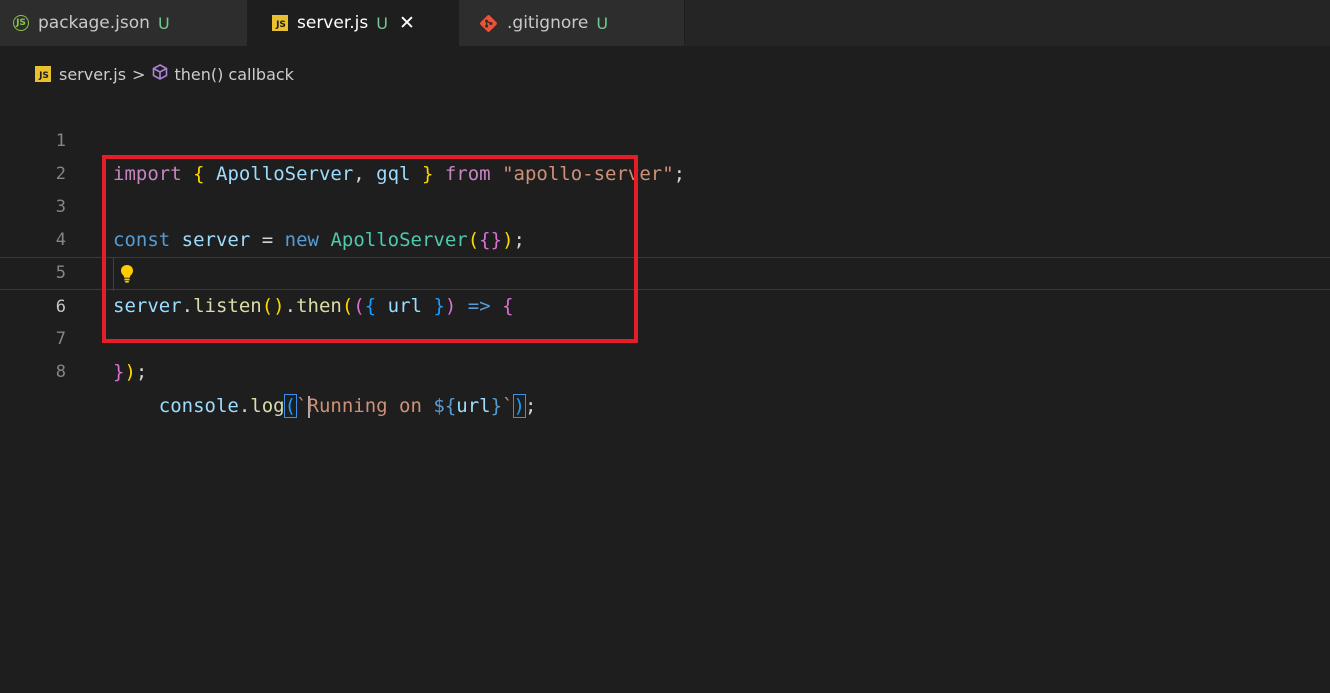  Describe the element at coordinates (665, 270) in the screenshot. I see `code-line: 5 server.listen().then(({ url }) => {` at that location.